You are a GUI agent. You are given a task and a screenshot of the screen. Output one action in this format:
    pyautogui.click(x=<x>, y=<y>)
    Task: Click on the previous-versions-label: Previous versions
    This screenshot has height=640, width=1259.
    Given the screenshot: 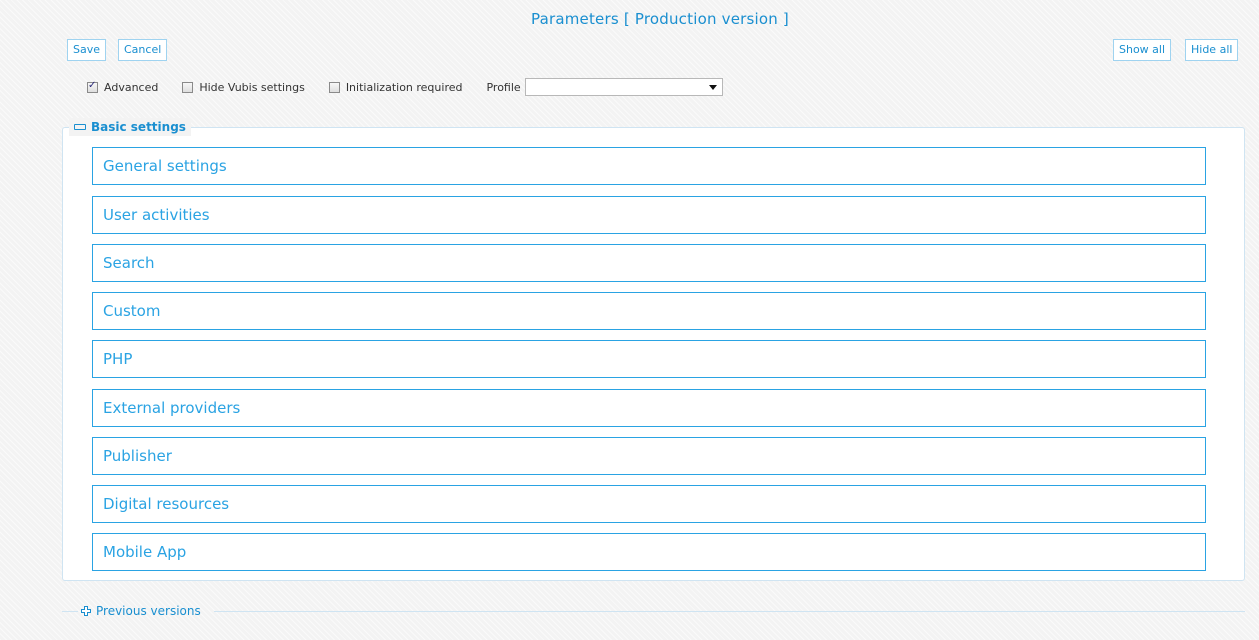 What is the action you would take?
    pyautogui.click(x=148, y=611)
    